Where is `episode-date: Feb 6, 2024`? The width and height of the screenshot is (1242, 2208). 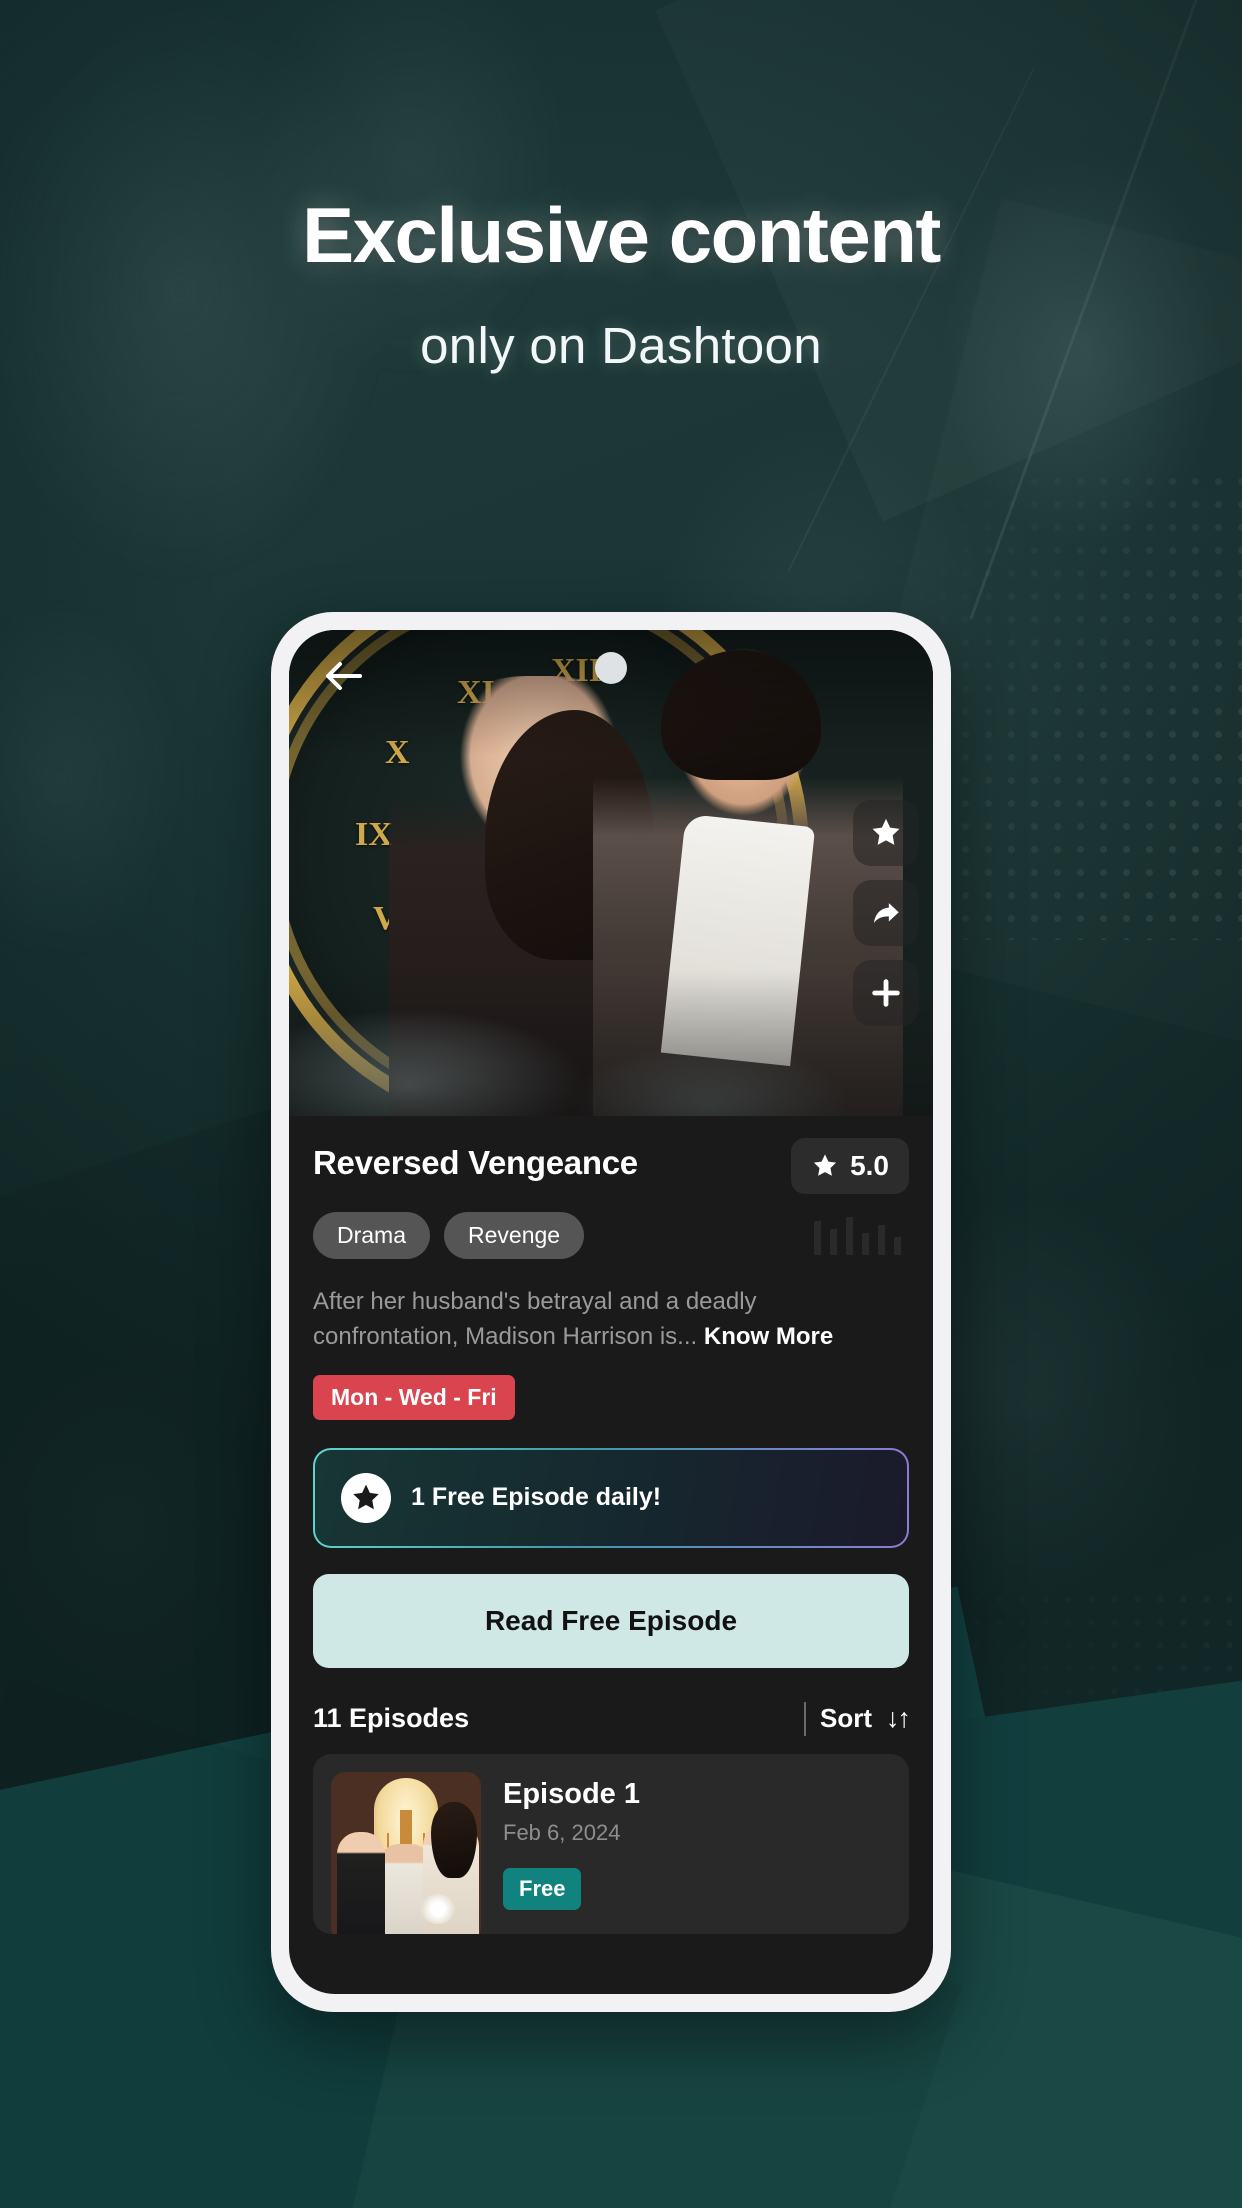
episode-date: Feb 6, 2024 is located at coordinates (562, 1832).